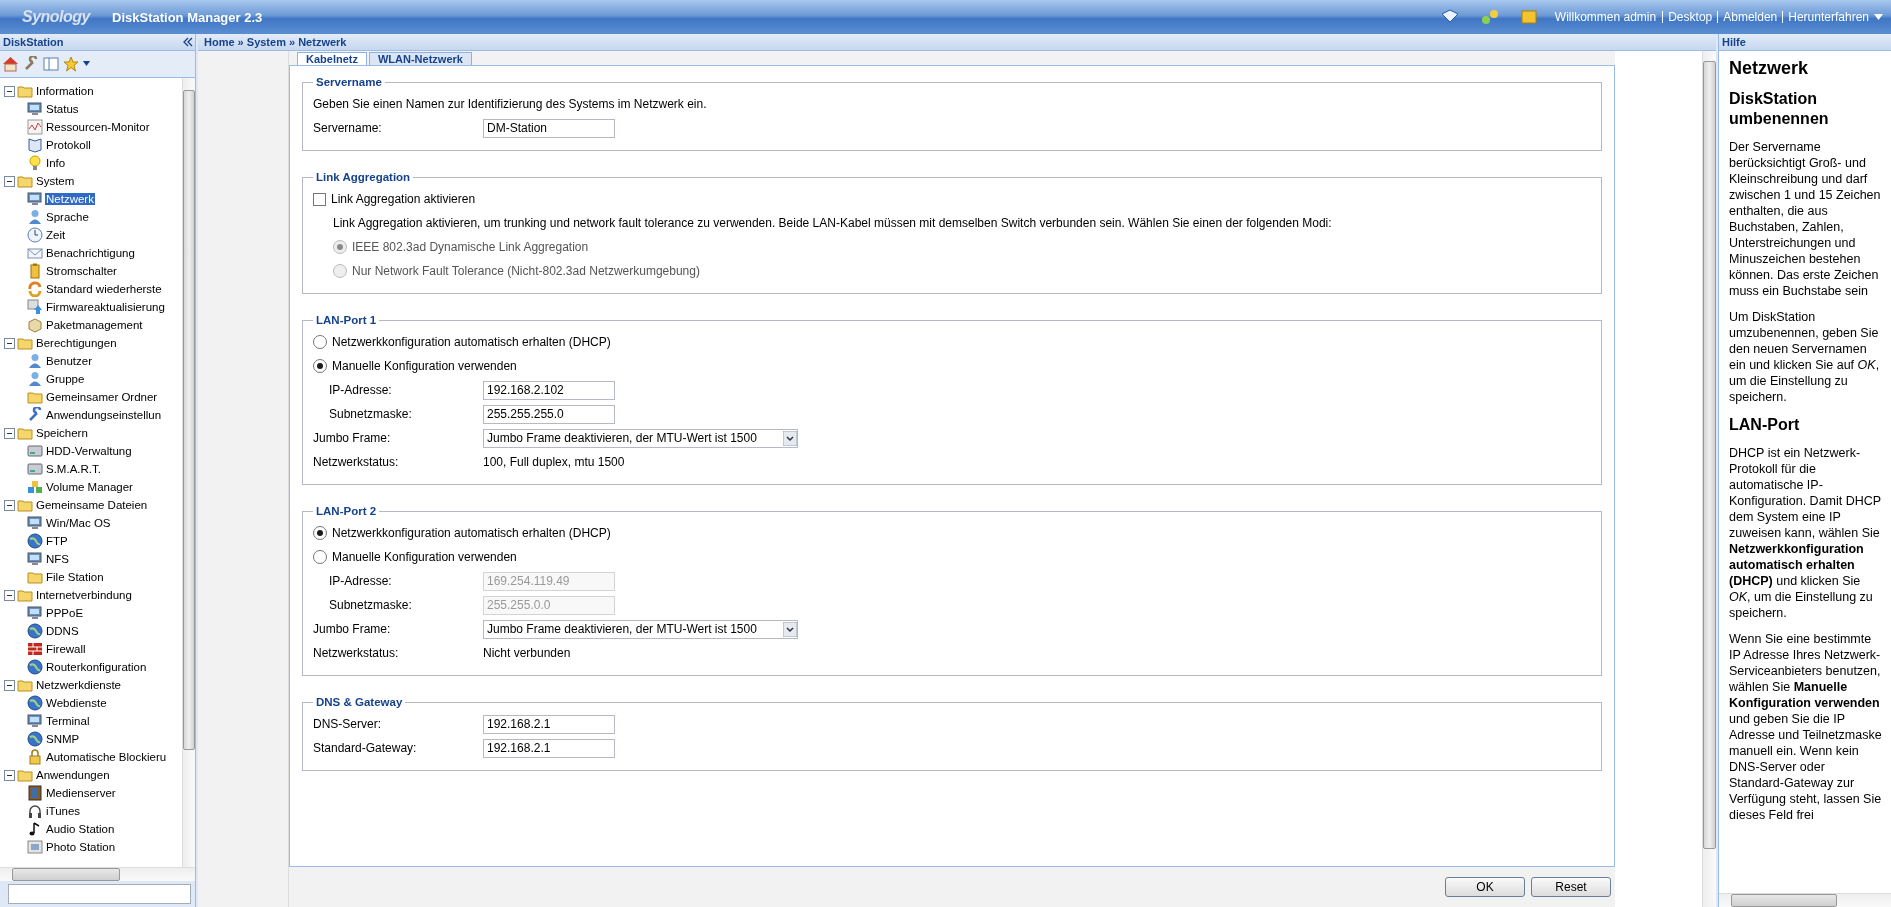 The image size is (1891, 907). I want to click on tree-item: Status, so click(62, 109).